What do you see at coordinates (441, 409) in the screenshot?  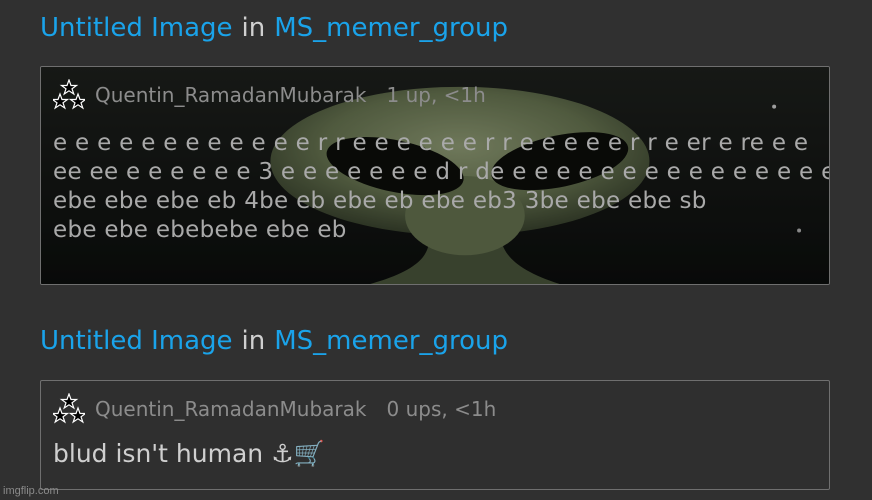 I see `comment-meta: 0 ups, <1h` at bounding box center [441, 409].